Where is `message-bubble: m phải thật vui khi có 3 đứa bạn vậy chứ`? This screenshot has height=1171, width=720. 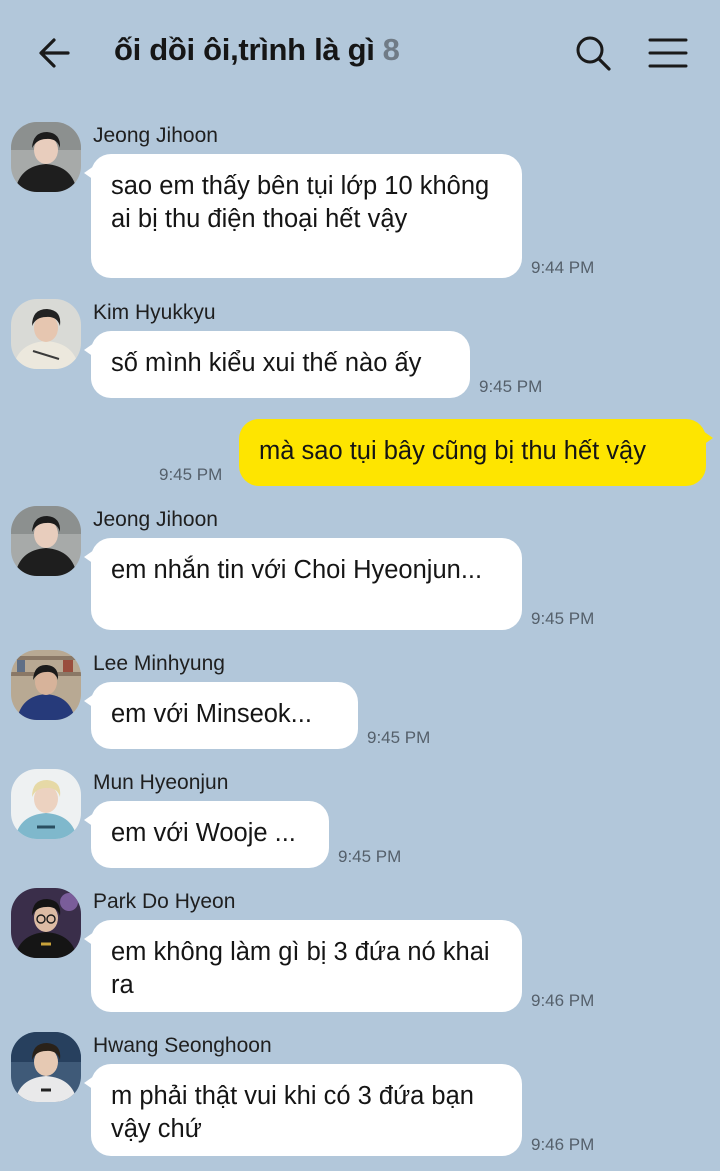 message-bubble: m phải thật vui khi có 3 đứa bạn vậy chứ is located at coordinates (303, 1110).